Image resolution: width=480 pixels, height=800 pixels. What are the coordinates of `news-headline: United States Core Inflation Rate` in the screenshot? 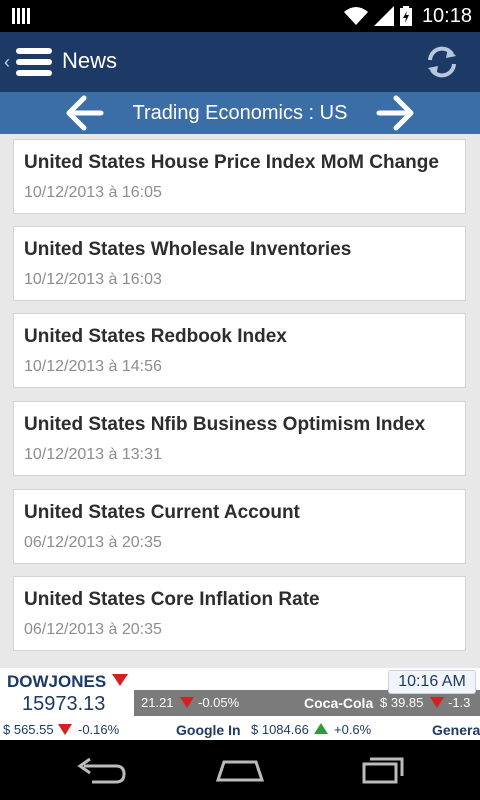 It's located at (172, 599).